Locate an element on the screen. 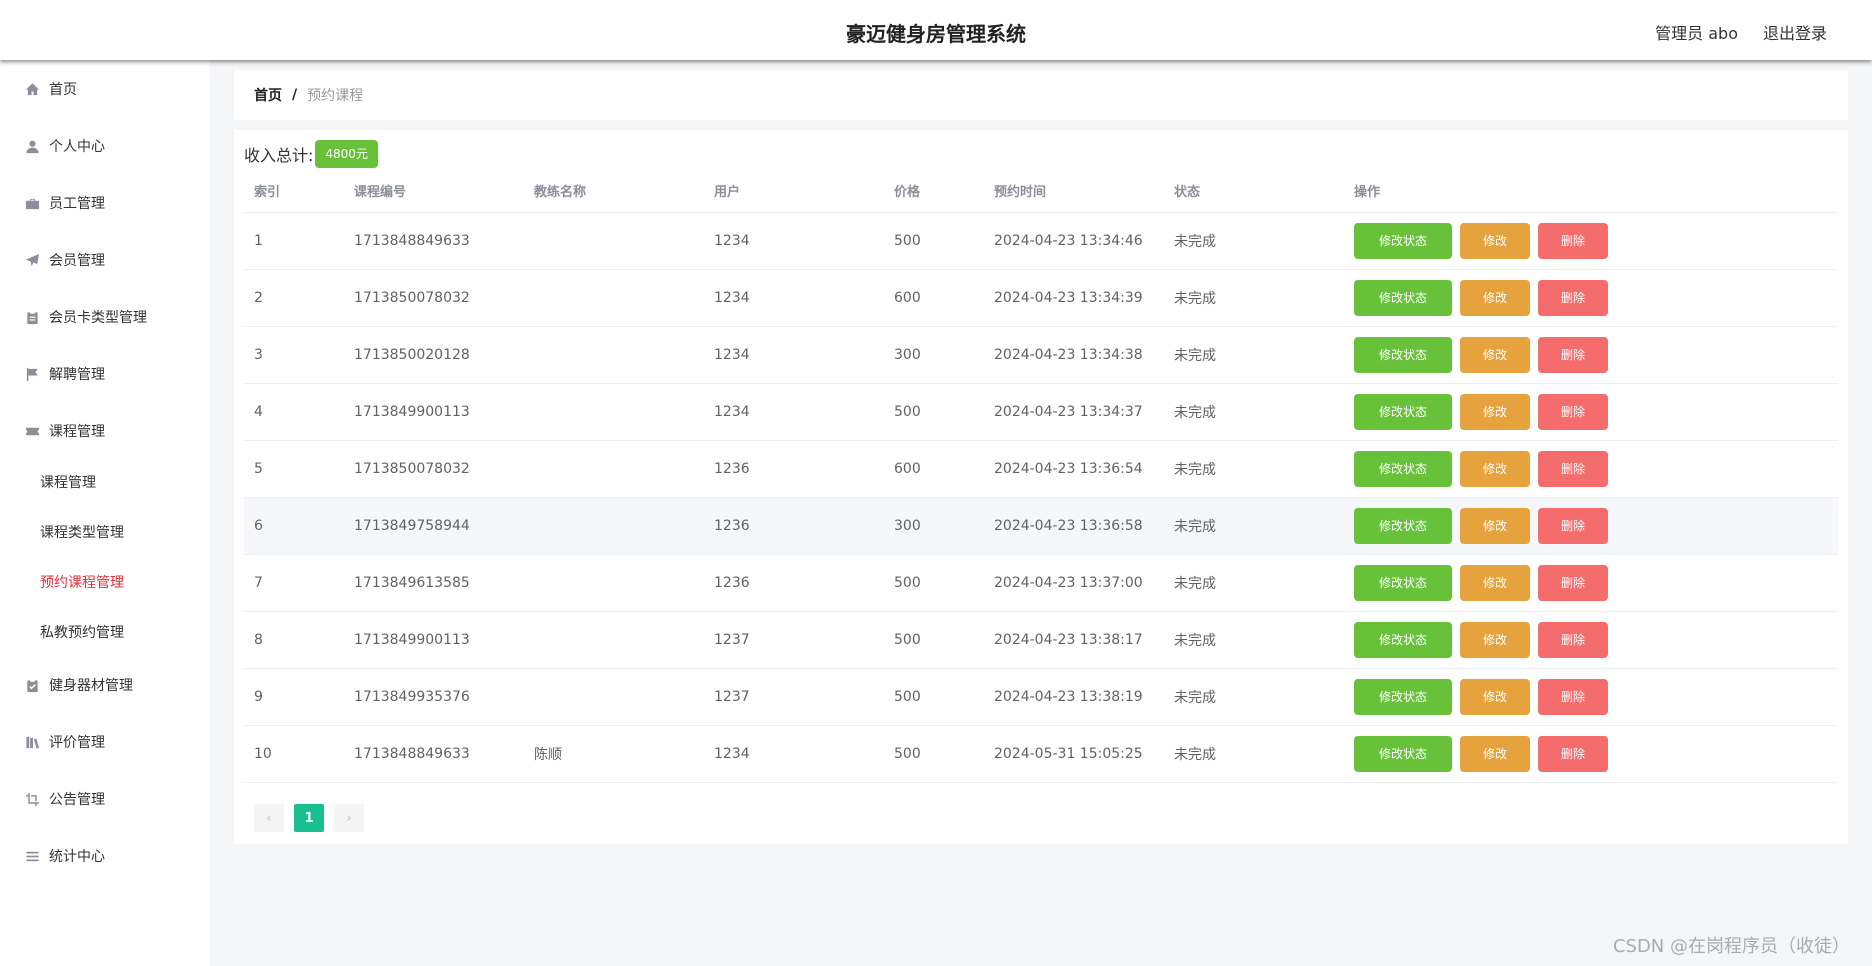 The height and width of the screenshot is (966, 1872). cell-course-number: 1713849935376 is located at coordinates (434, 697).